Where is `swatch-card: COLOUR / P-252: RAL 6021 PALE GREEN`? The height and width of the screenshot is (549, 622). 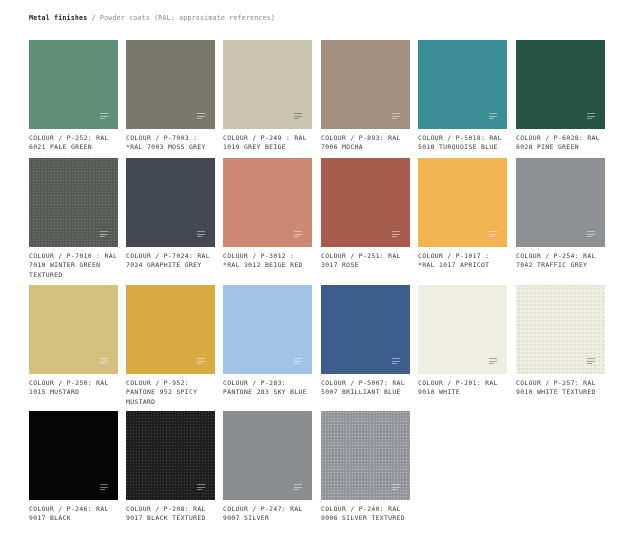
swatch-card: COLOUR / P-252: RAL 6021 PALE GREEN is located at coordinates (73, 96).